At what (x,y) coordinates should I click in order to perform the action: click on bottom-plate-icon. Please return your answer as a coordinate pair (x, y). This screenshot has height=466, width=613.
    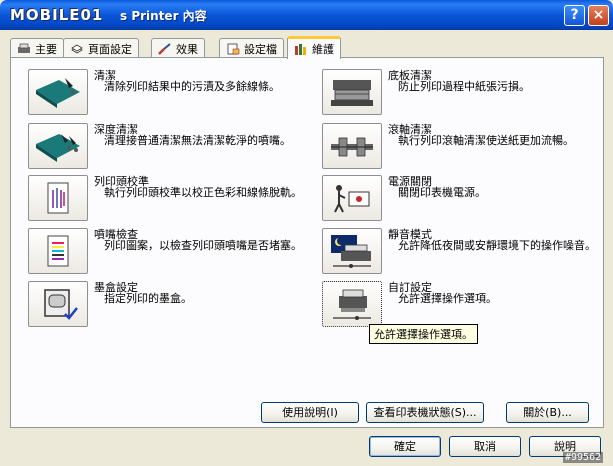
    Looking at the image, I should click on (352, 92).